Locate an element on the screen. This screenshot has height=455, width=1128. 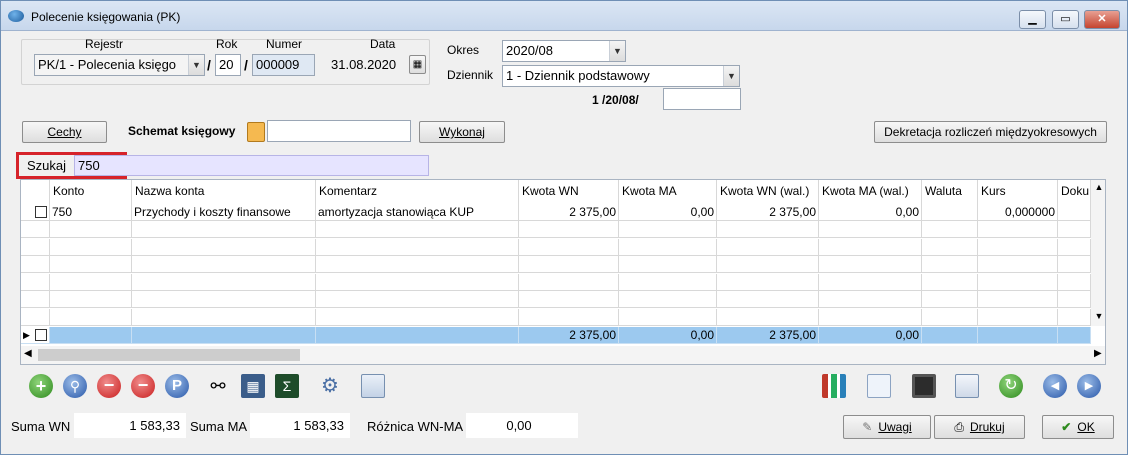
schema-icon is located at coordinates (256, 132).